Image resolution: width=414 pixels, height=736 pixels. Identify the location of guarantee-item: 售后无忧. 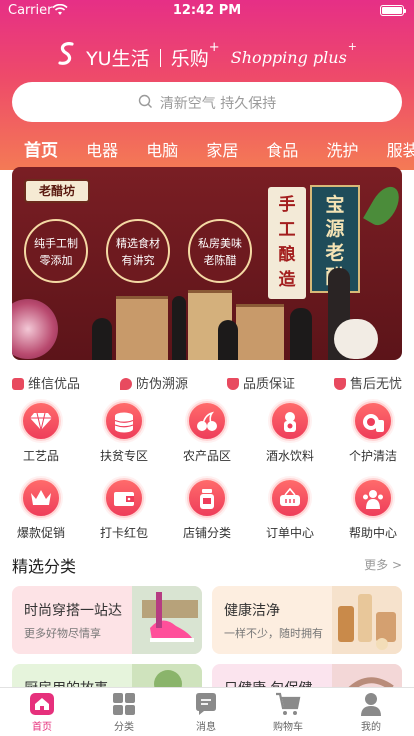
(368, 382).